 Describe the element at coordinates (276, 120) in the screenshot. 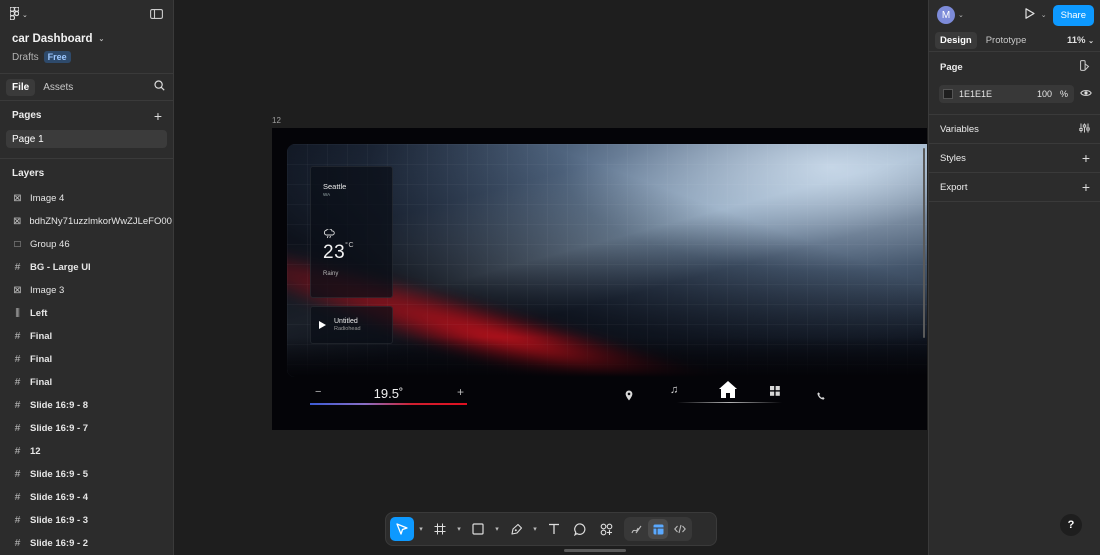

I see `frame-label: 12` at that location.